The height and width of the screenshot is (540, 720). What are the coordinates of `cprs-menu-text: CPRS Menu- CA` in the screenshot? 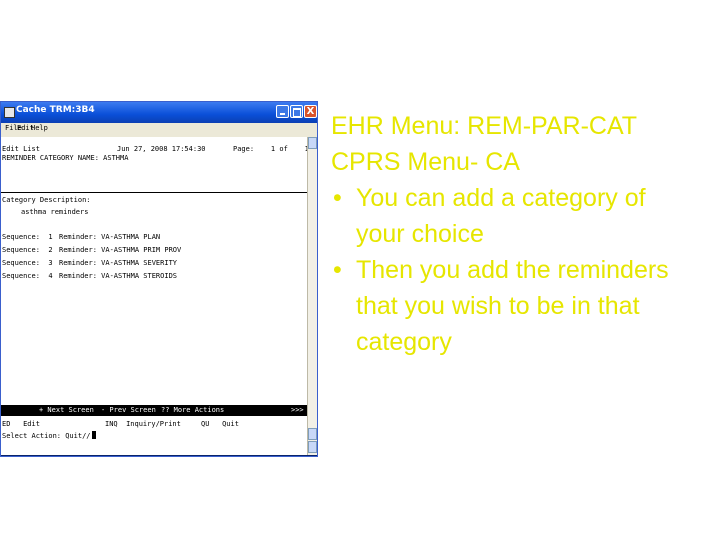 It's located at (425, 162).